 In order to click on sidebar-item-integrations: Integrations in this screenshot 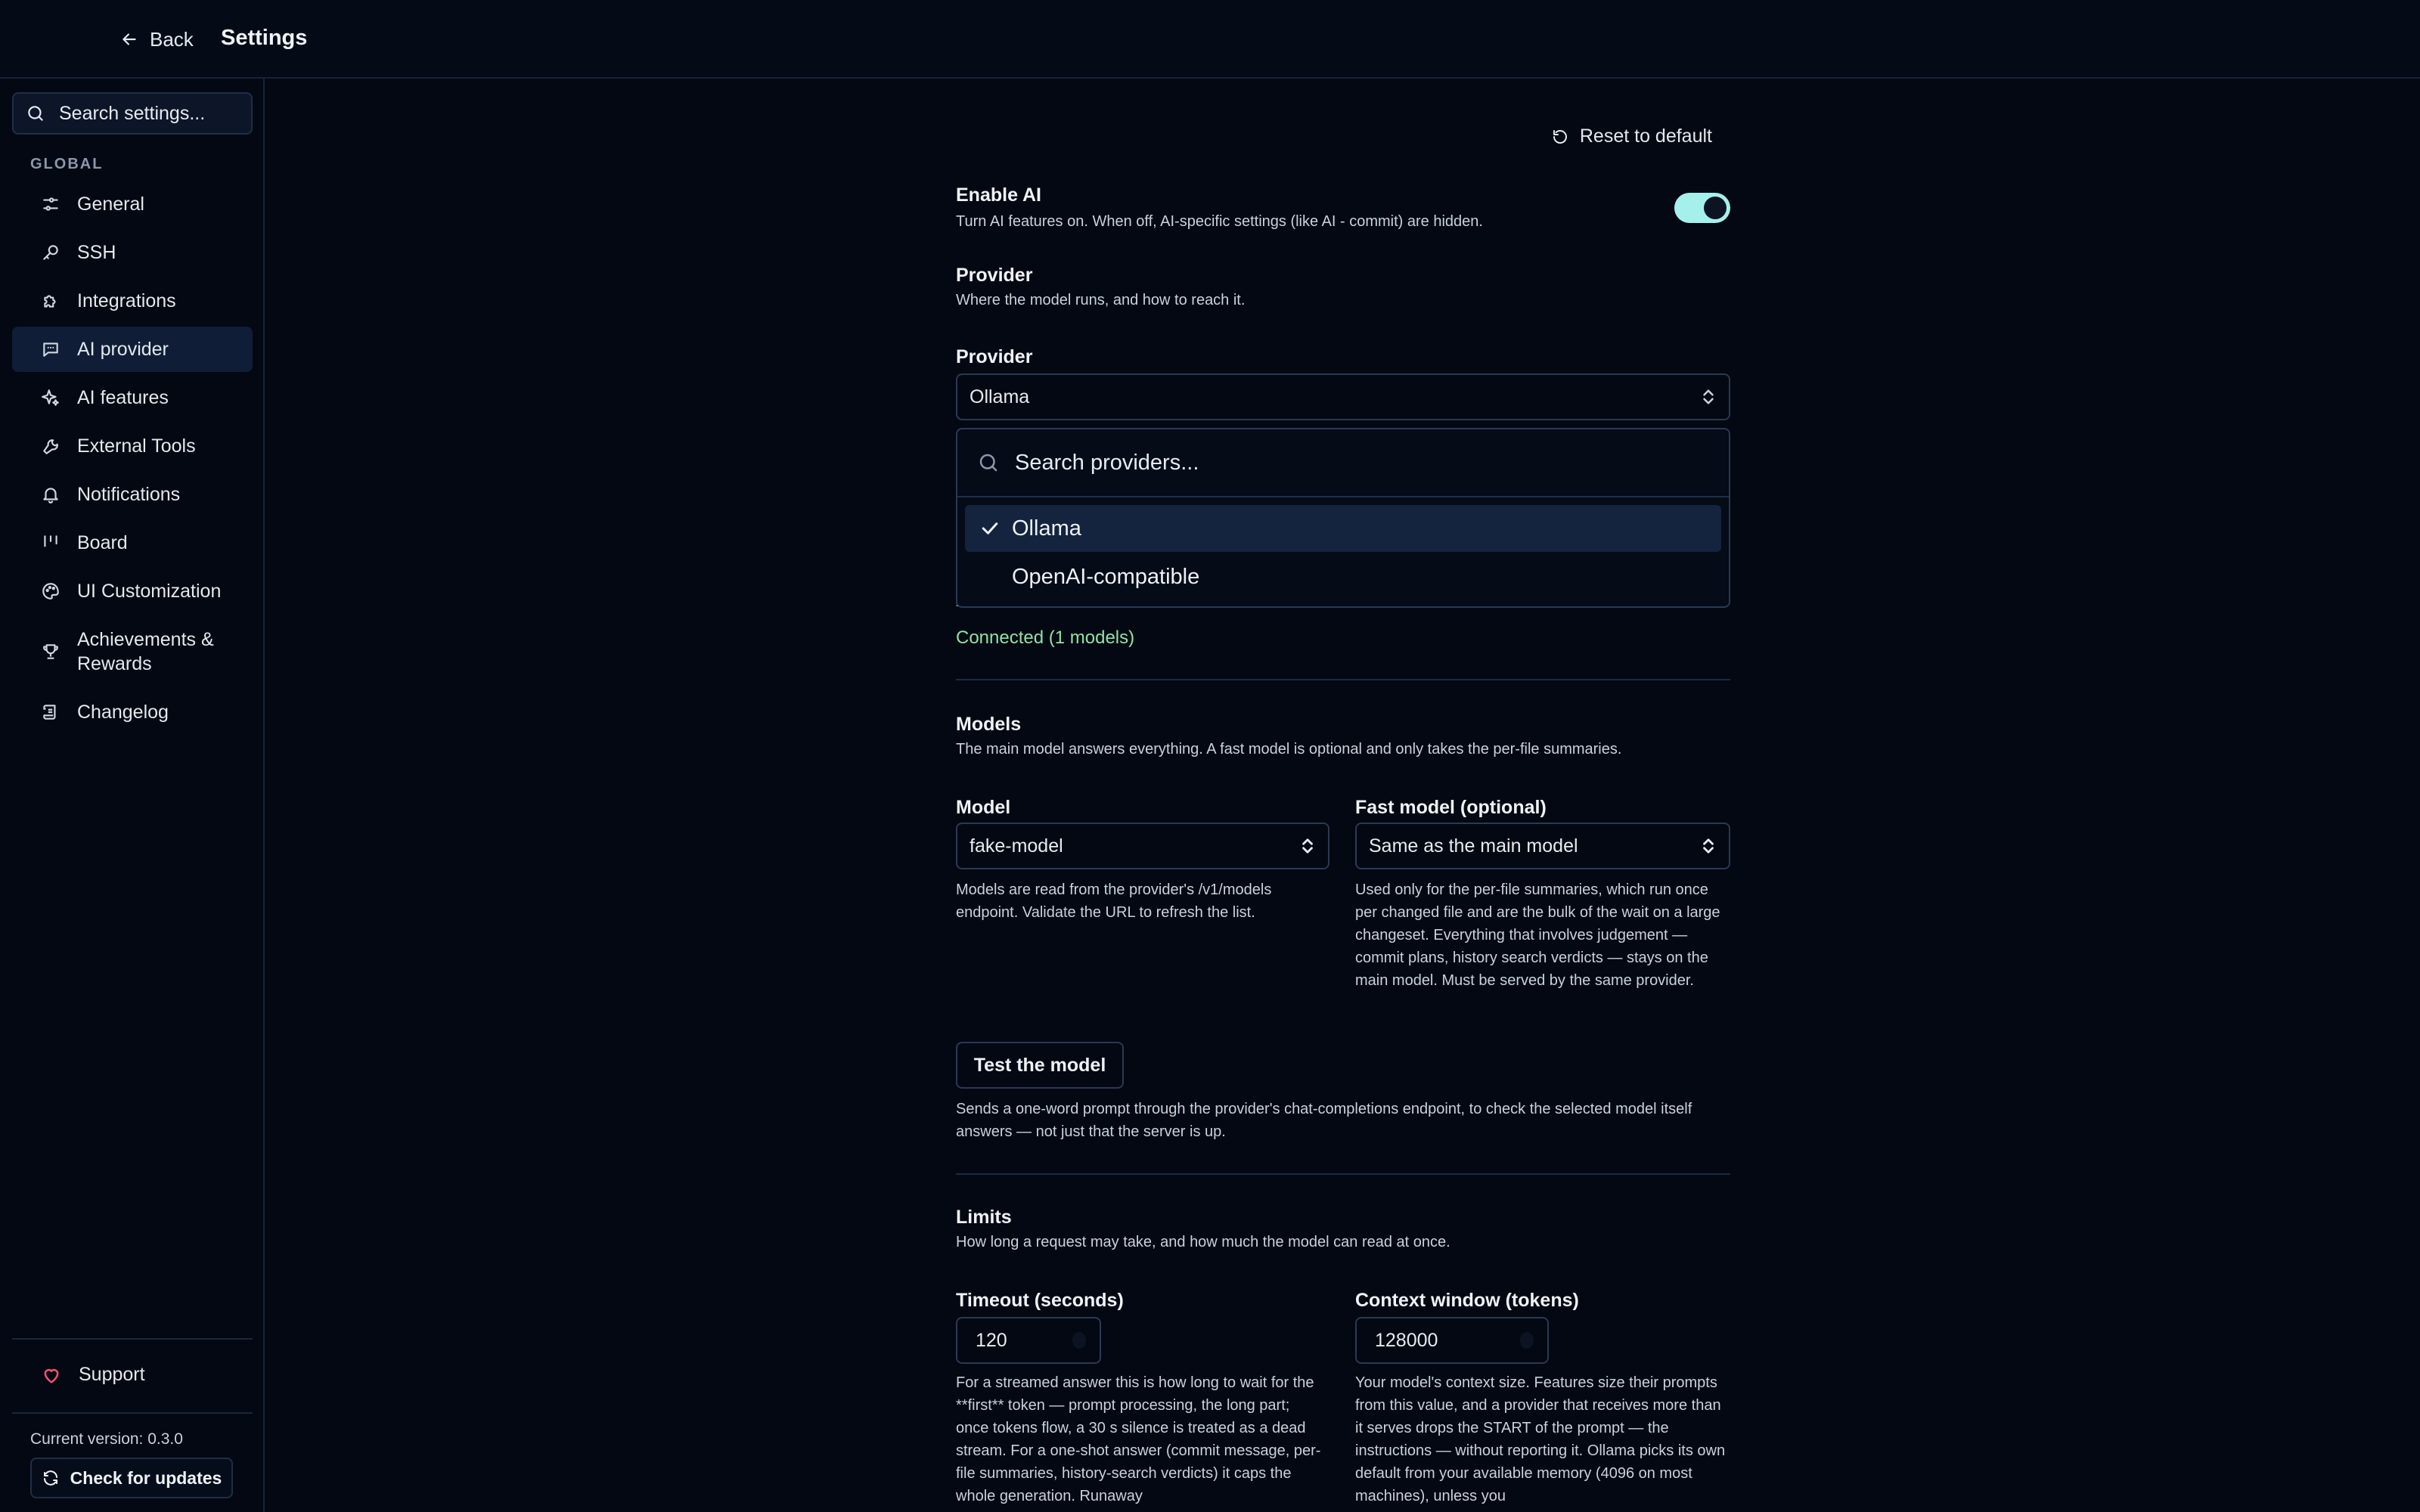, I will do `click(132, 301)`.